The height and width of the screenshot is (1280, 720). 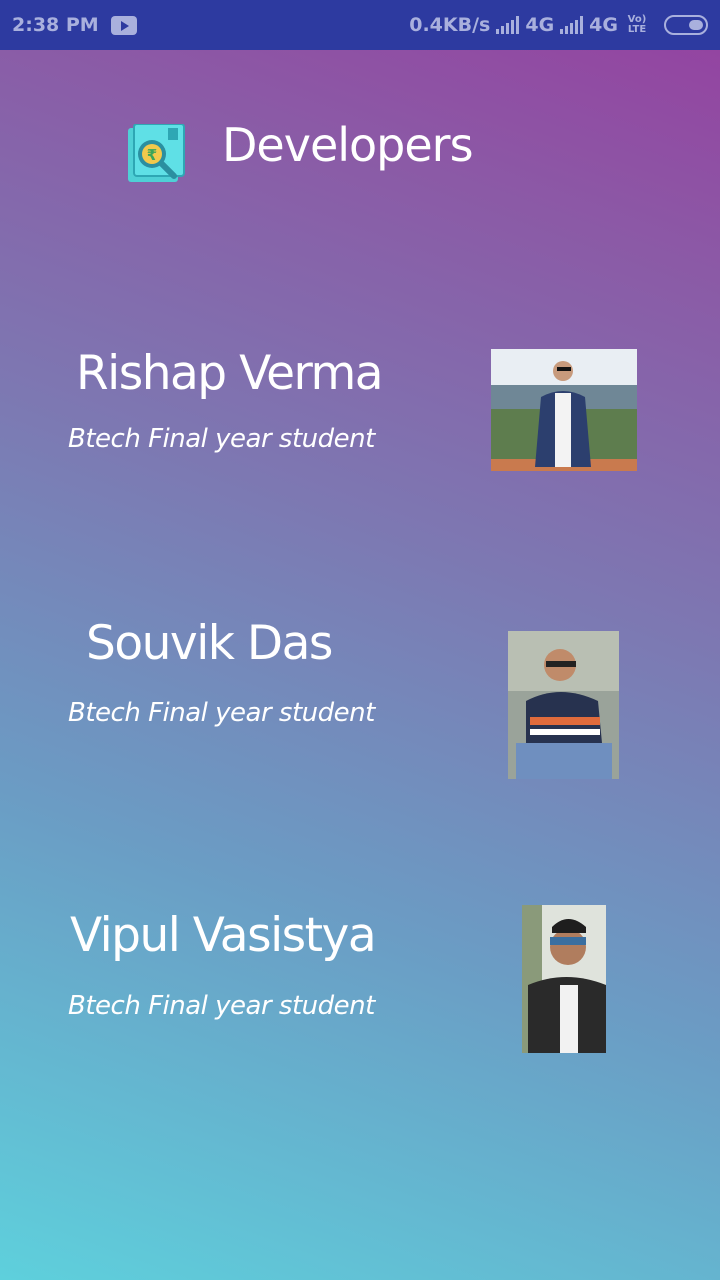 What do you see at coordinates (686, 25) in the screenshot?
I see `battery-icon` at bounding box center [686, 25].